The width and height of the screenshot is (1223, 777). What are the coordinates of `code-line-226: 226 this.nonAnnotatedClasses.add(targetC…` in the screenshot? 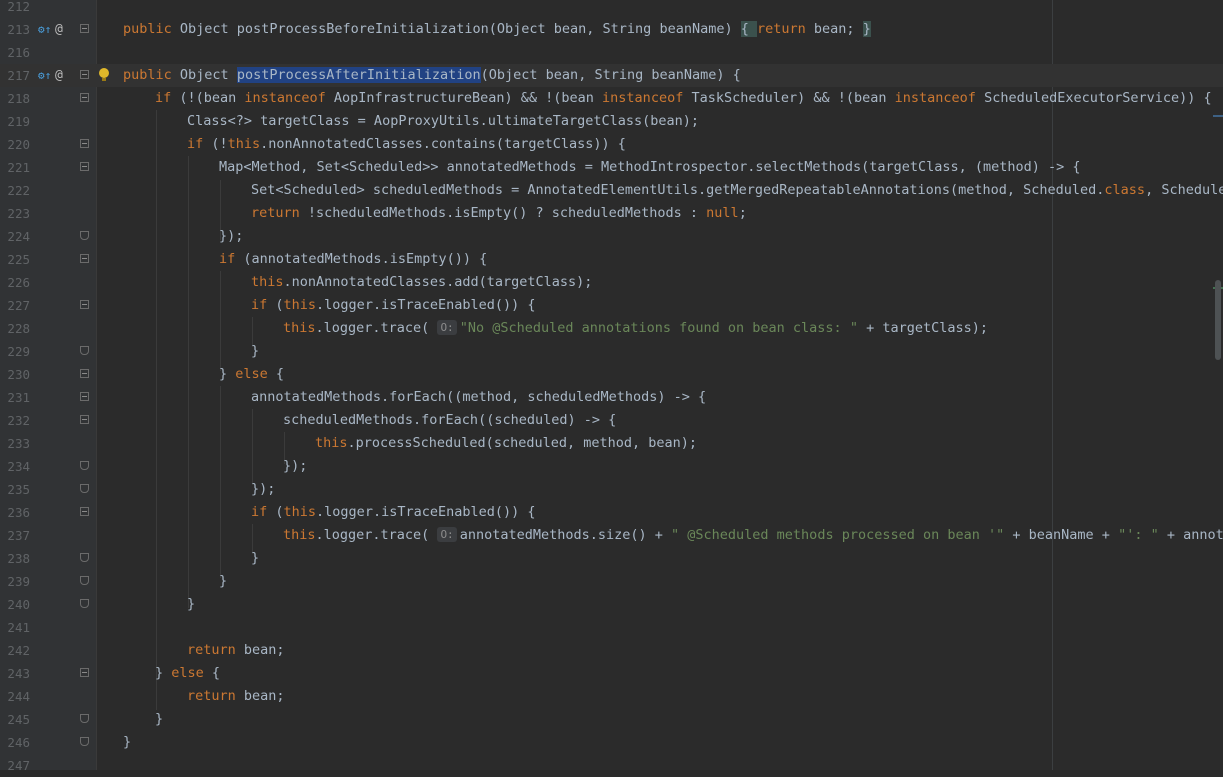 It's located at (611, 282).